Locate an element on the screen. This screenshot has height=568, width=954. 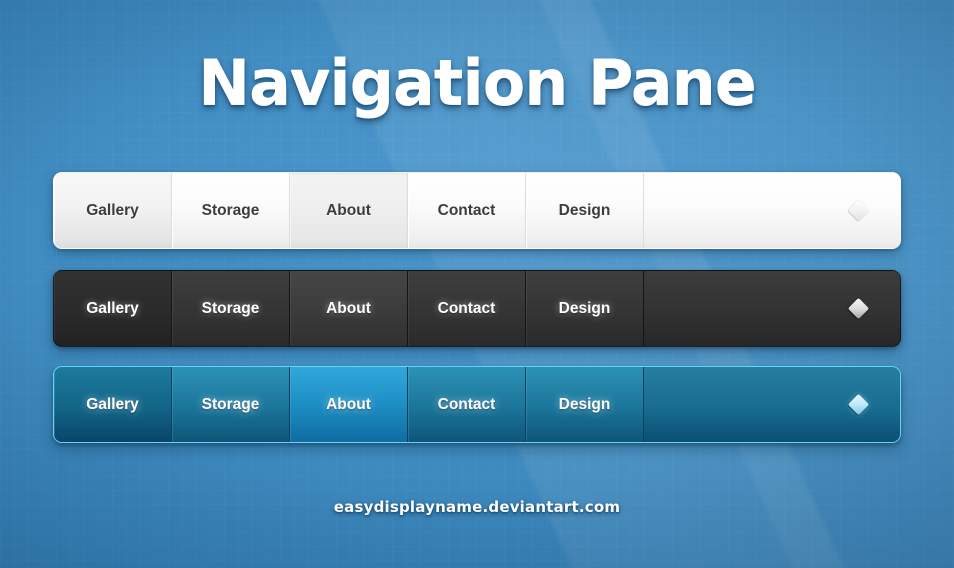
page-title: Navigation Pane is located at coordinates (477, 82).